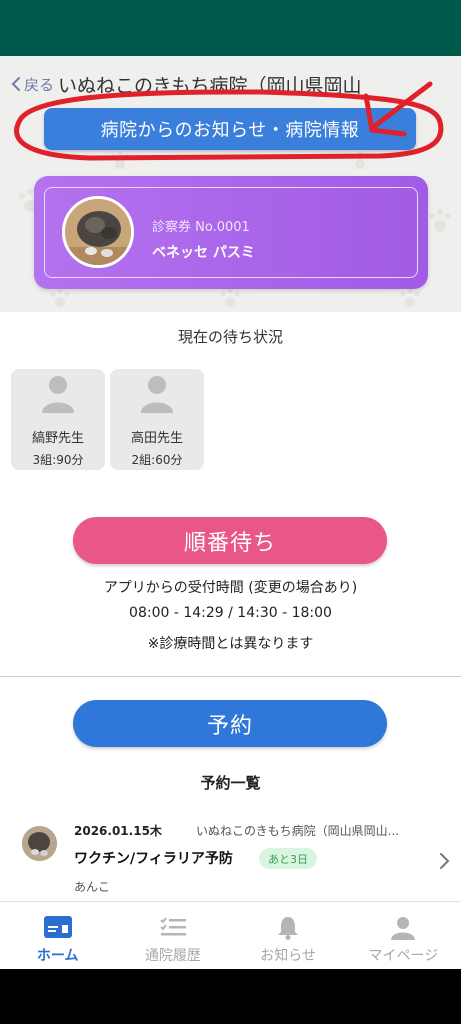  I want to click on top-bar: 戻る いぬねこのきもち病院（岡山県岡山, so click(230, 84).